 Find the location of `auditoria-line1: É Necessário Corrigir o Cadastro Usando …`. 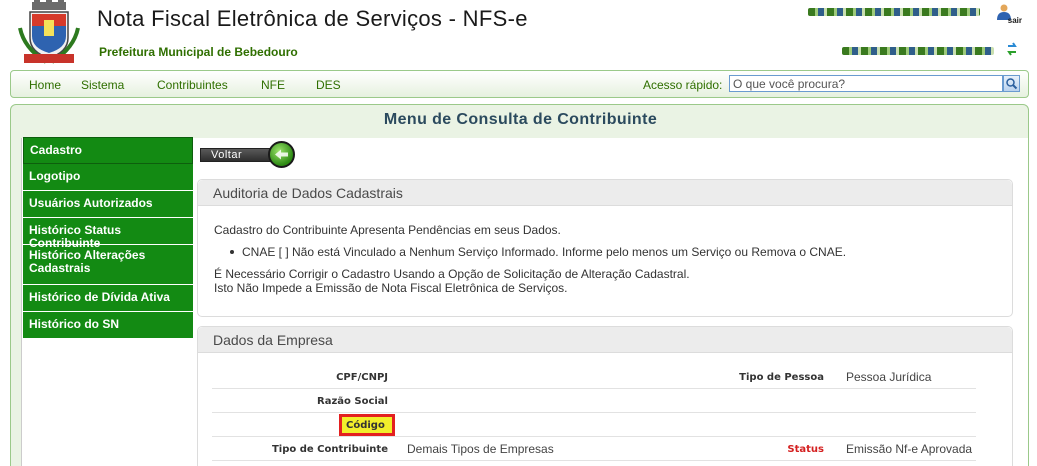

auditoria-line1: É Necessário Corrigir o Cadastro Usando … is located at coordinates (452, 274).